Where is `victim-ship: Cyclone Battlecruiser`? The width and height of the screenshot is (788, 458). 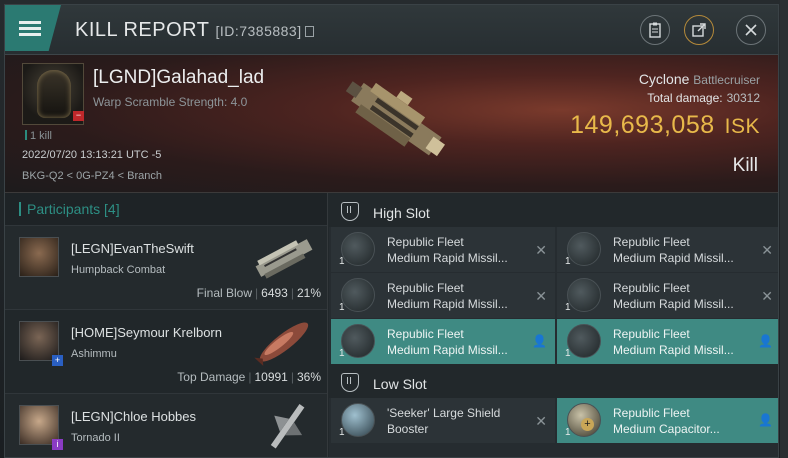 victim-ship: Cyclone Battlecruiser is located at coordinates (699, 79).